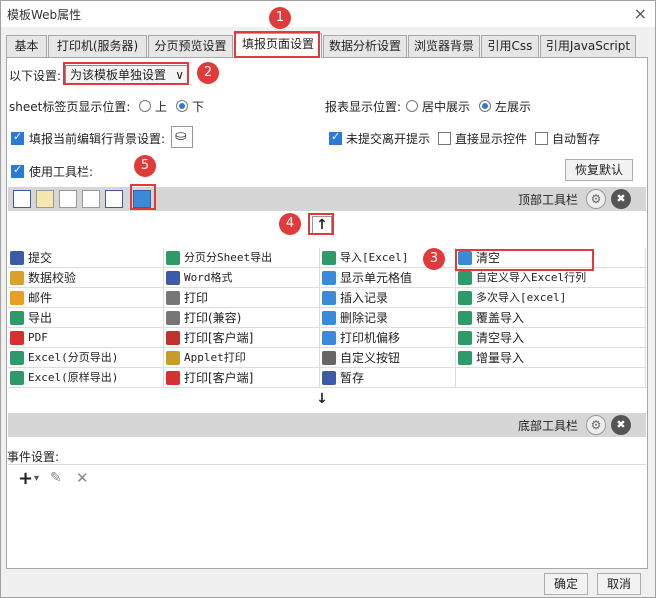 This screenshot has height=598, width=656. Describe the element at coordinates (70, 107) in the screenshot. I see `sheet-tab-position-label: sheet标签页显示位置:` at that location.